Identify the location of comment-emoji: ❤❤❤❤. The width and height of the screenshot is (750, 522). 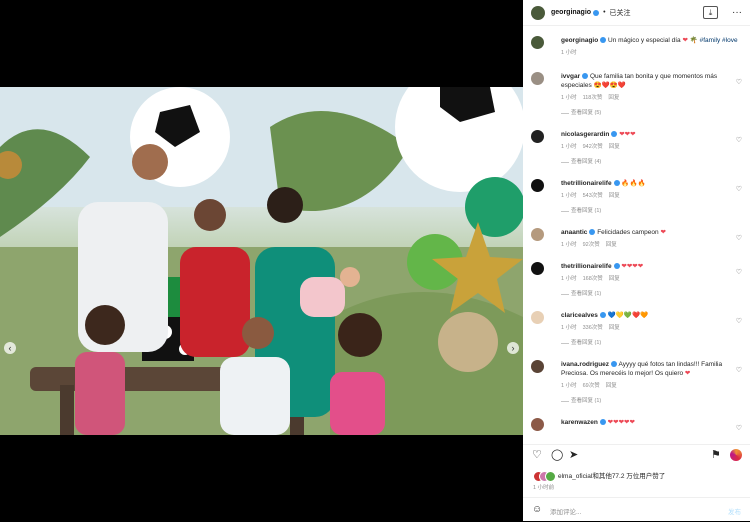
(632, 266).